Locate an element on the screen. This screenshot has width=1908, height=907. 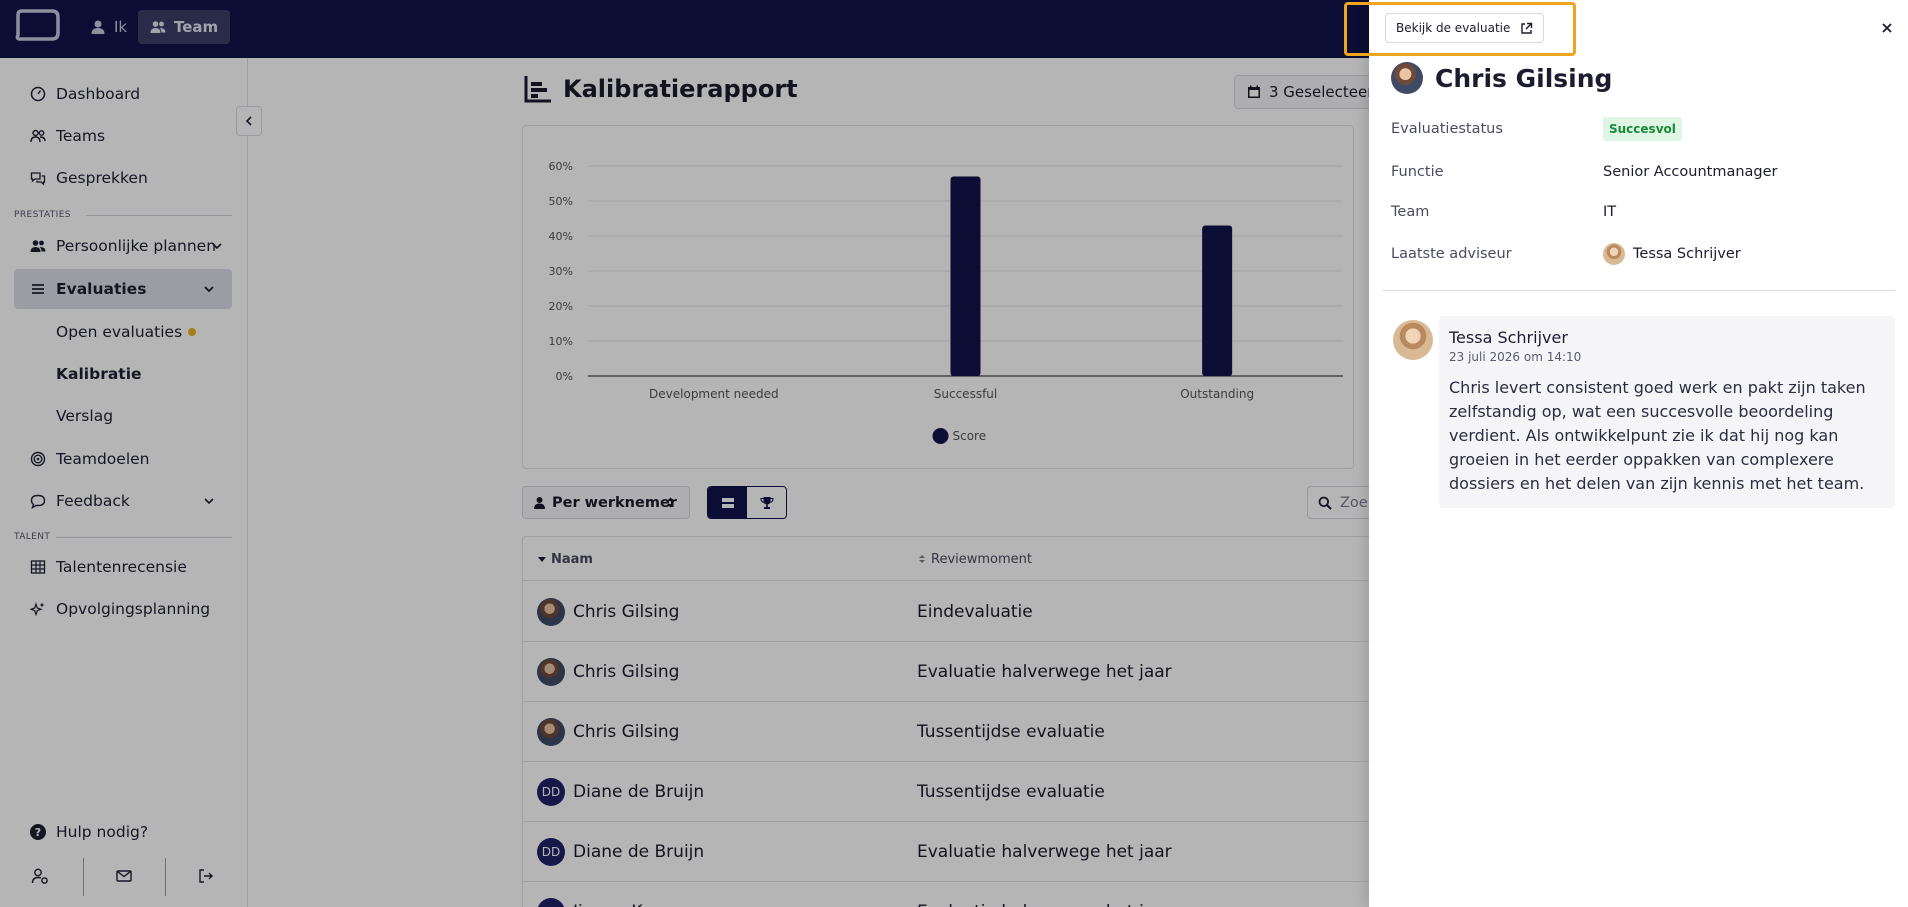
legend-marker is located at coordinates (940, 436).